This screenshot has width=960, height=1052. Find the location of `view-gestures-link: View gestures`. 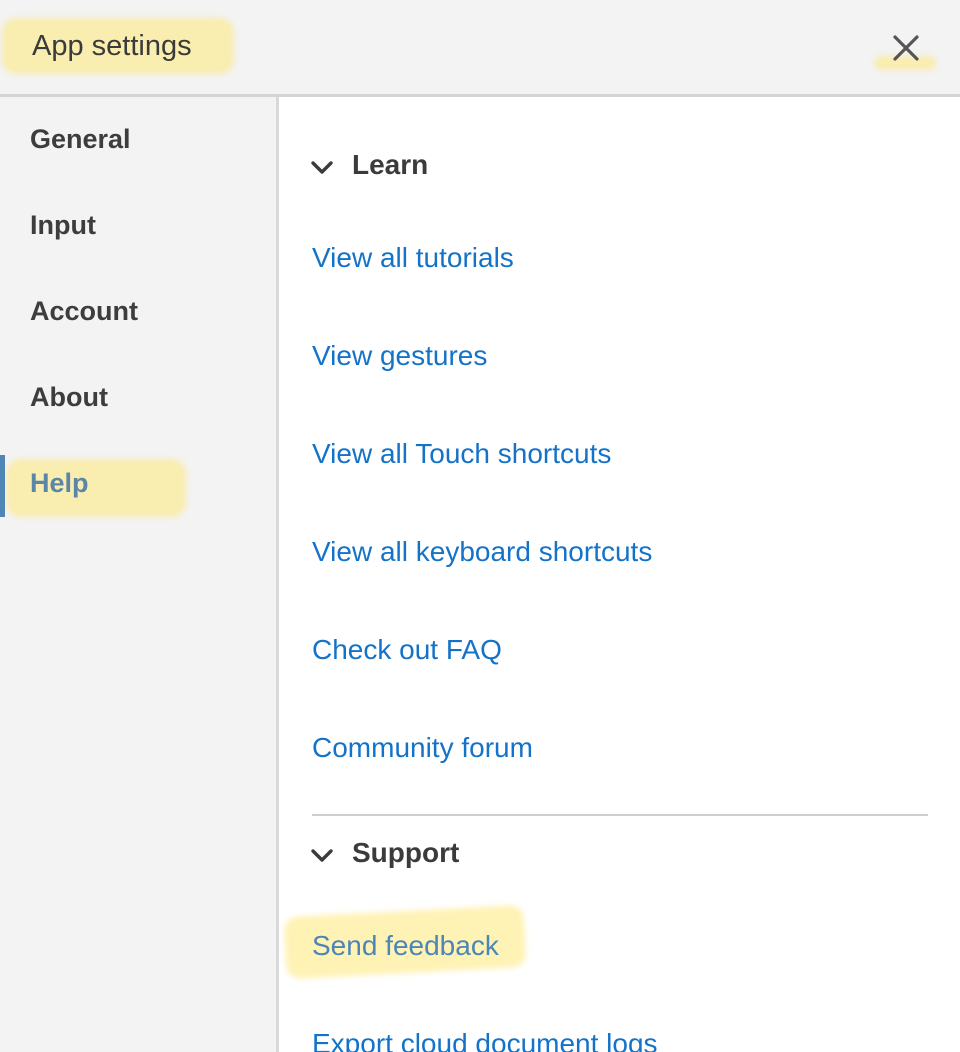

view-gestures-link: View gestures is located at coordinates (399, 356).